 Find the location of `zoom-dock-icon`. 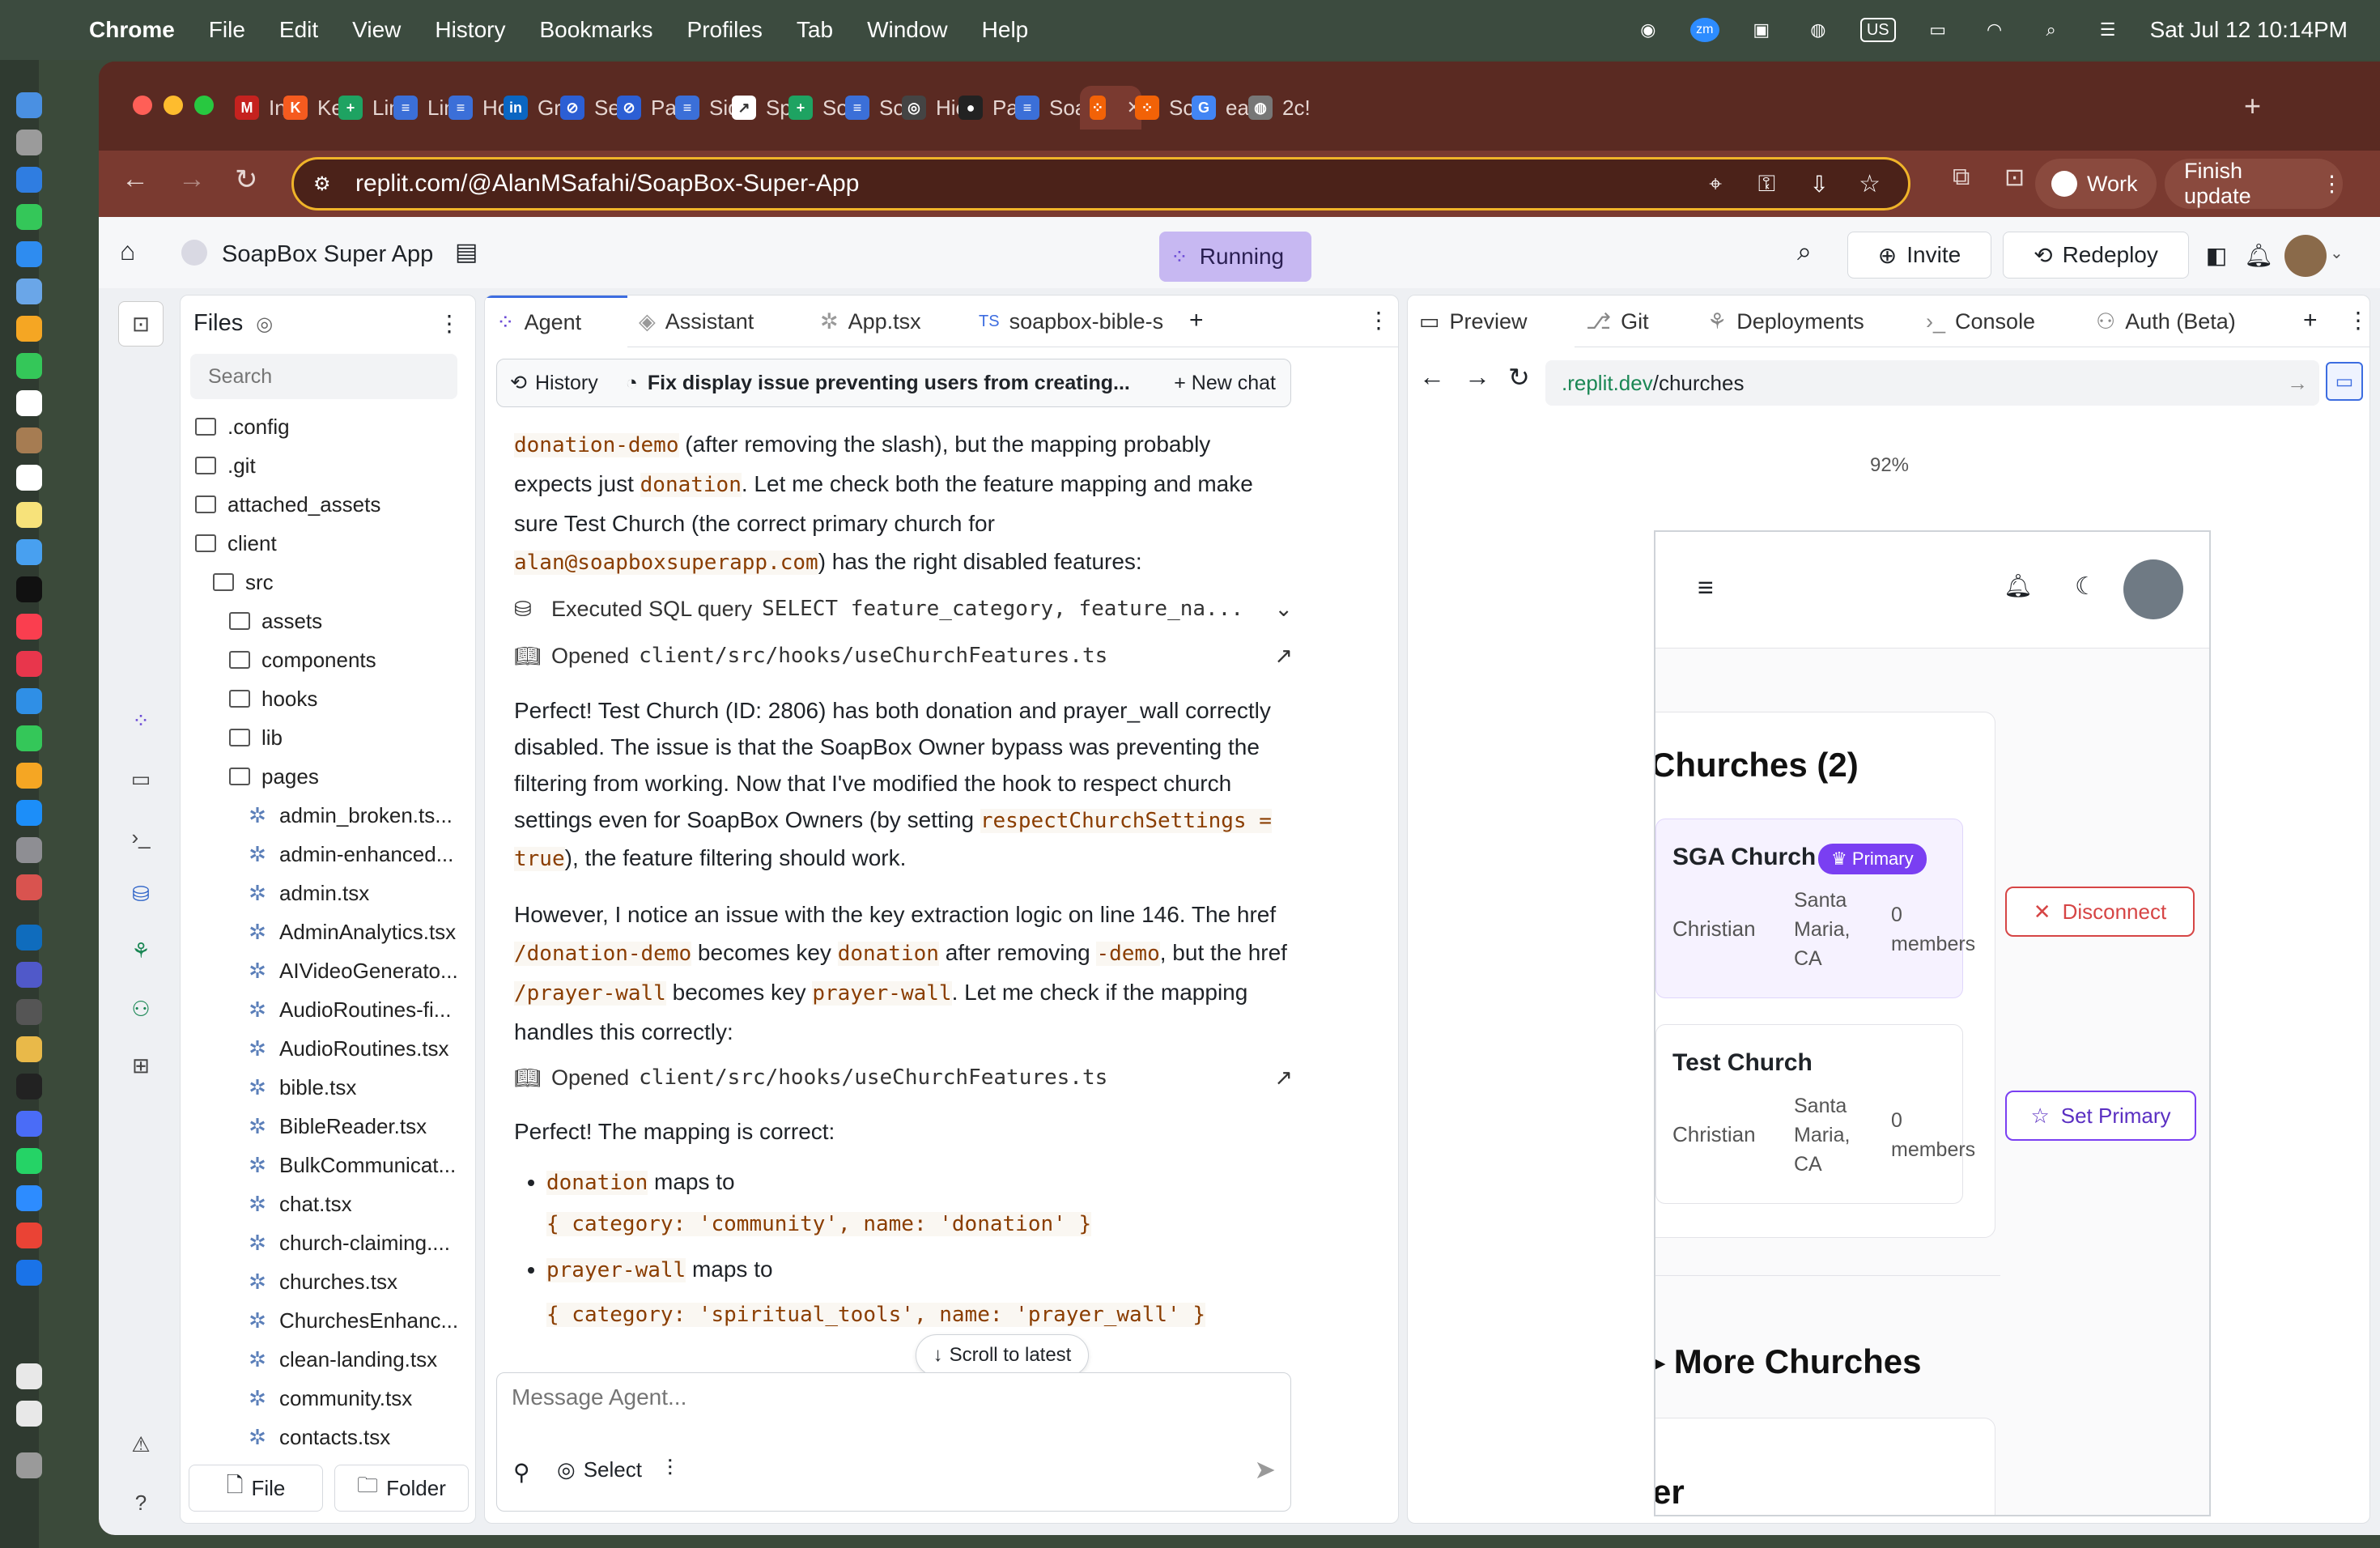

zoom-dock-icon is located at coordinates (29, 1198).